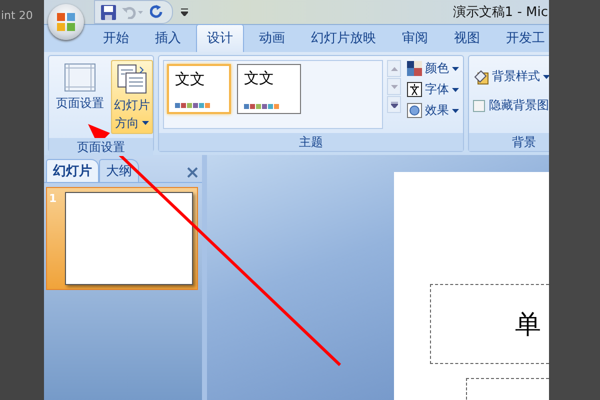  I want to click on pane-tab: 大纲, so click(119, 170).